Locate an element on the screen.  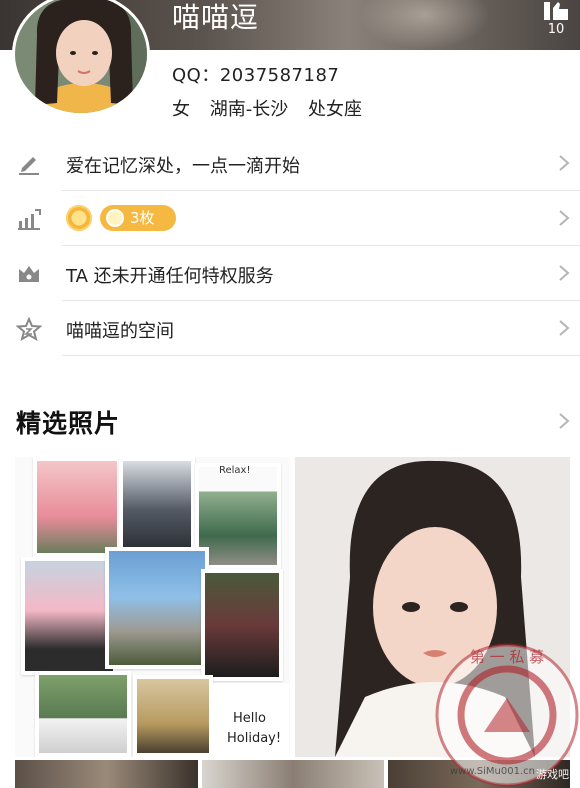
medal-count: 3枚 is located at coordinates (142, 218).